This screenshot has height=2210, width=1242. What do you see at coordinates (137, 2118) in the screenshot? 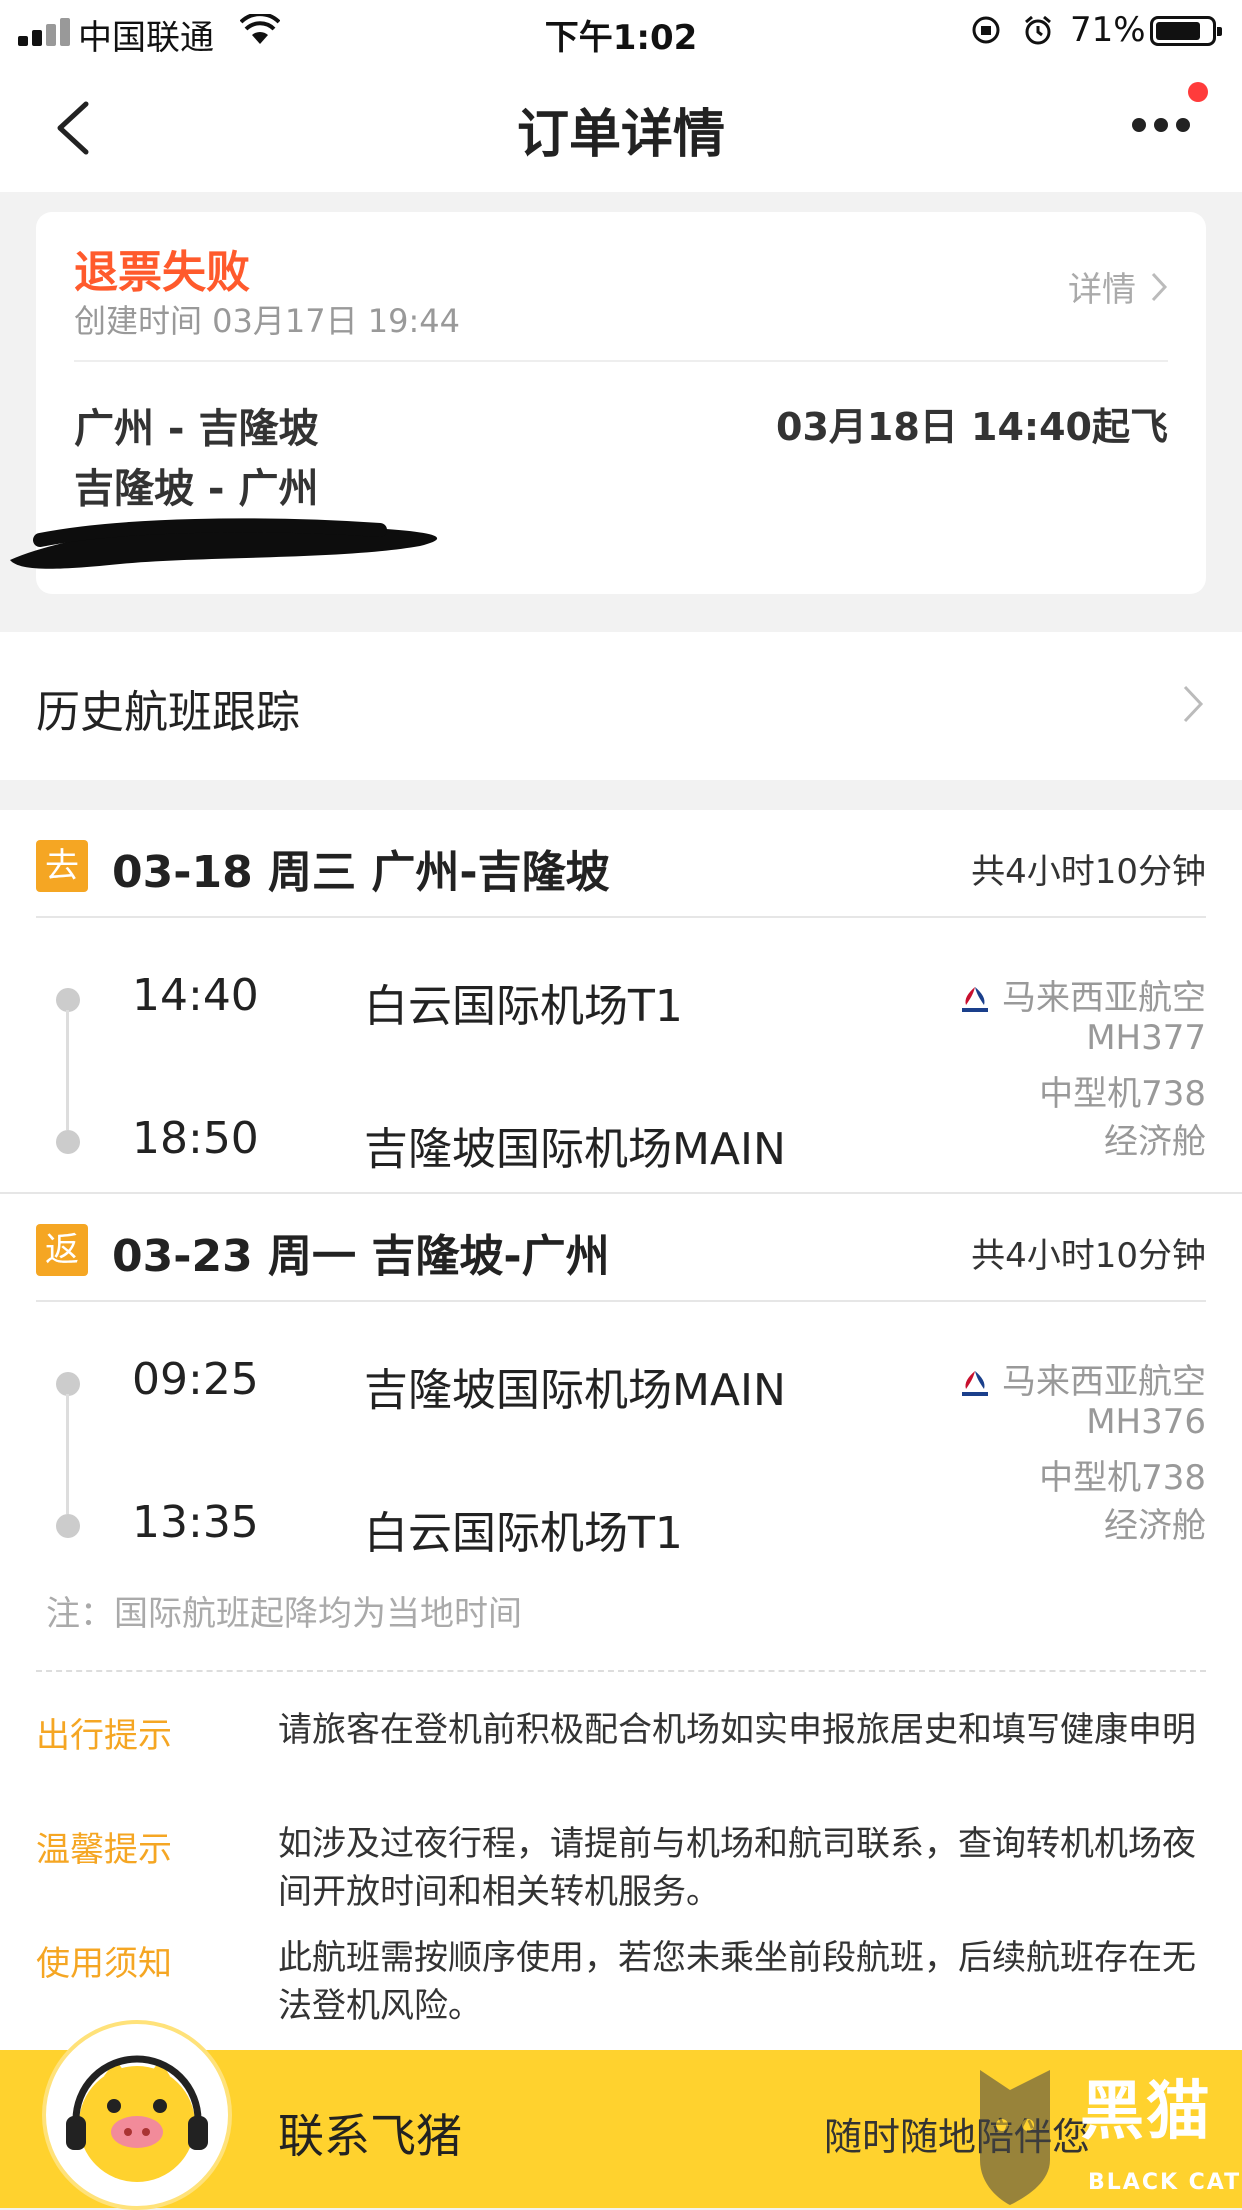
I see `mascot-pig-icon` at bounding box center [137, 2118].